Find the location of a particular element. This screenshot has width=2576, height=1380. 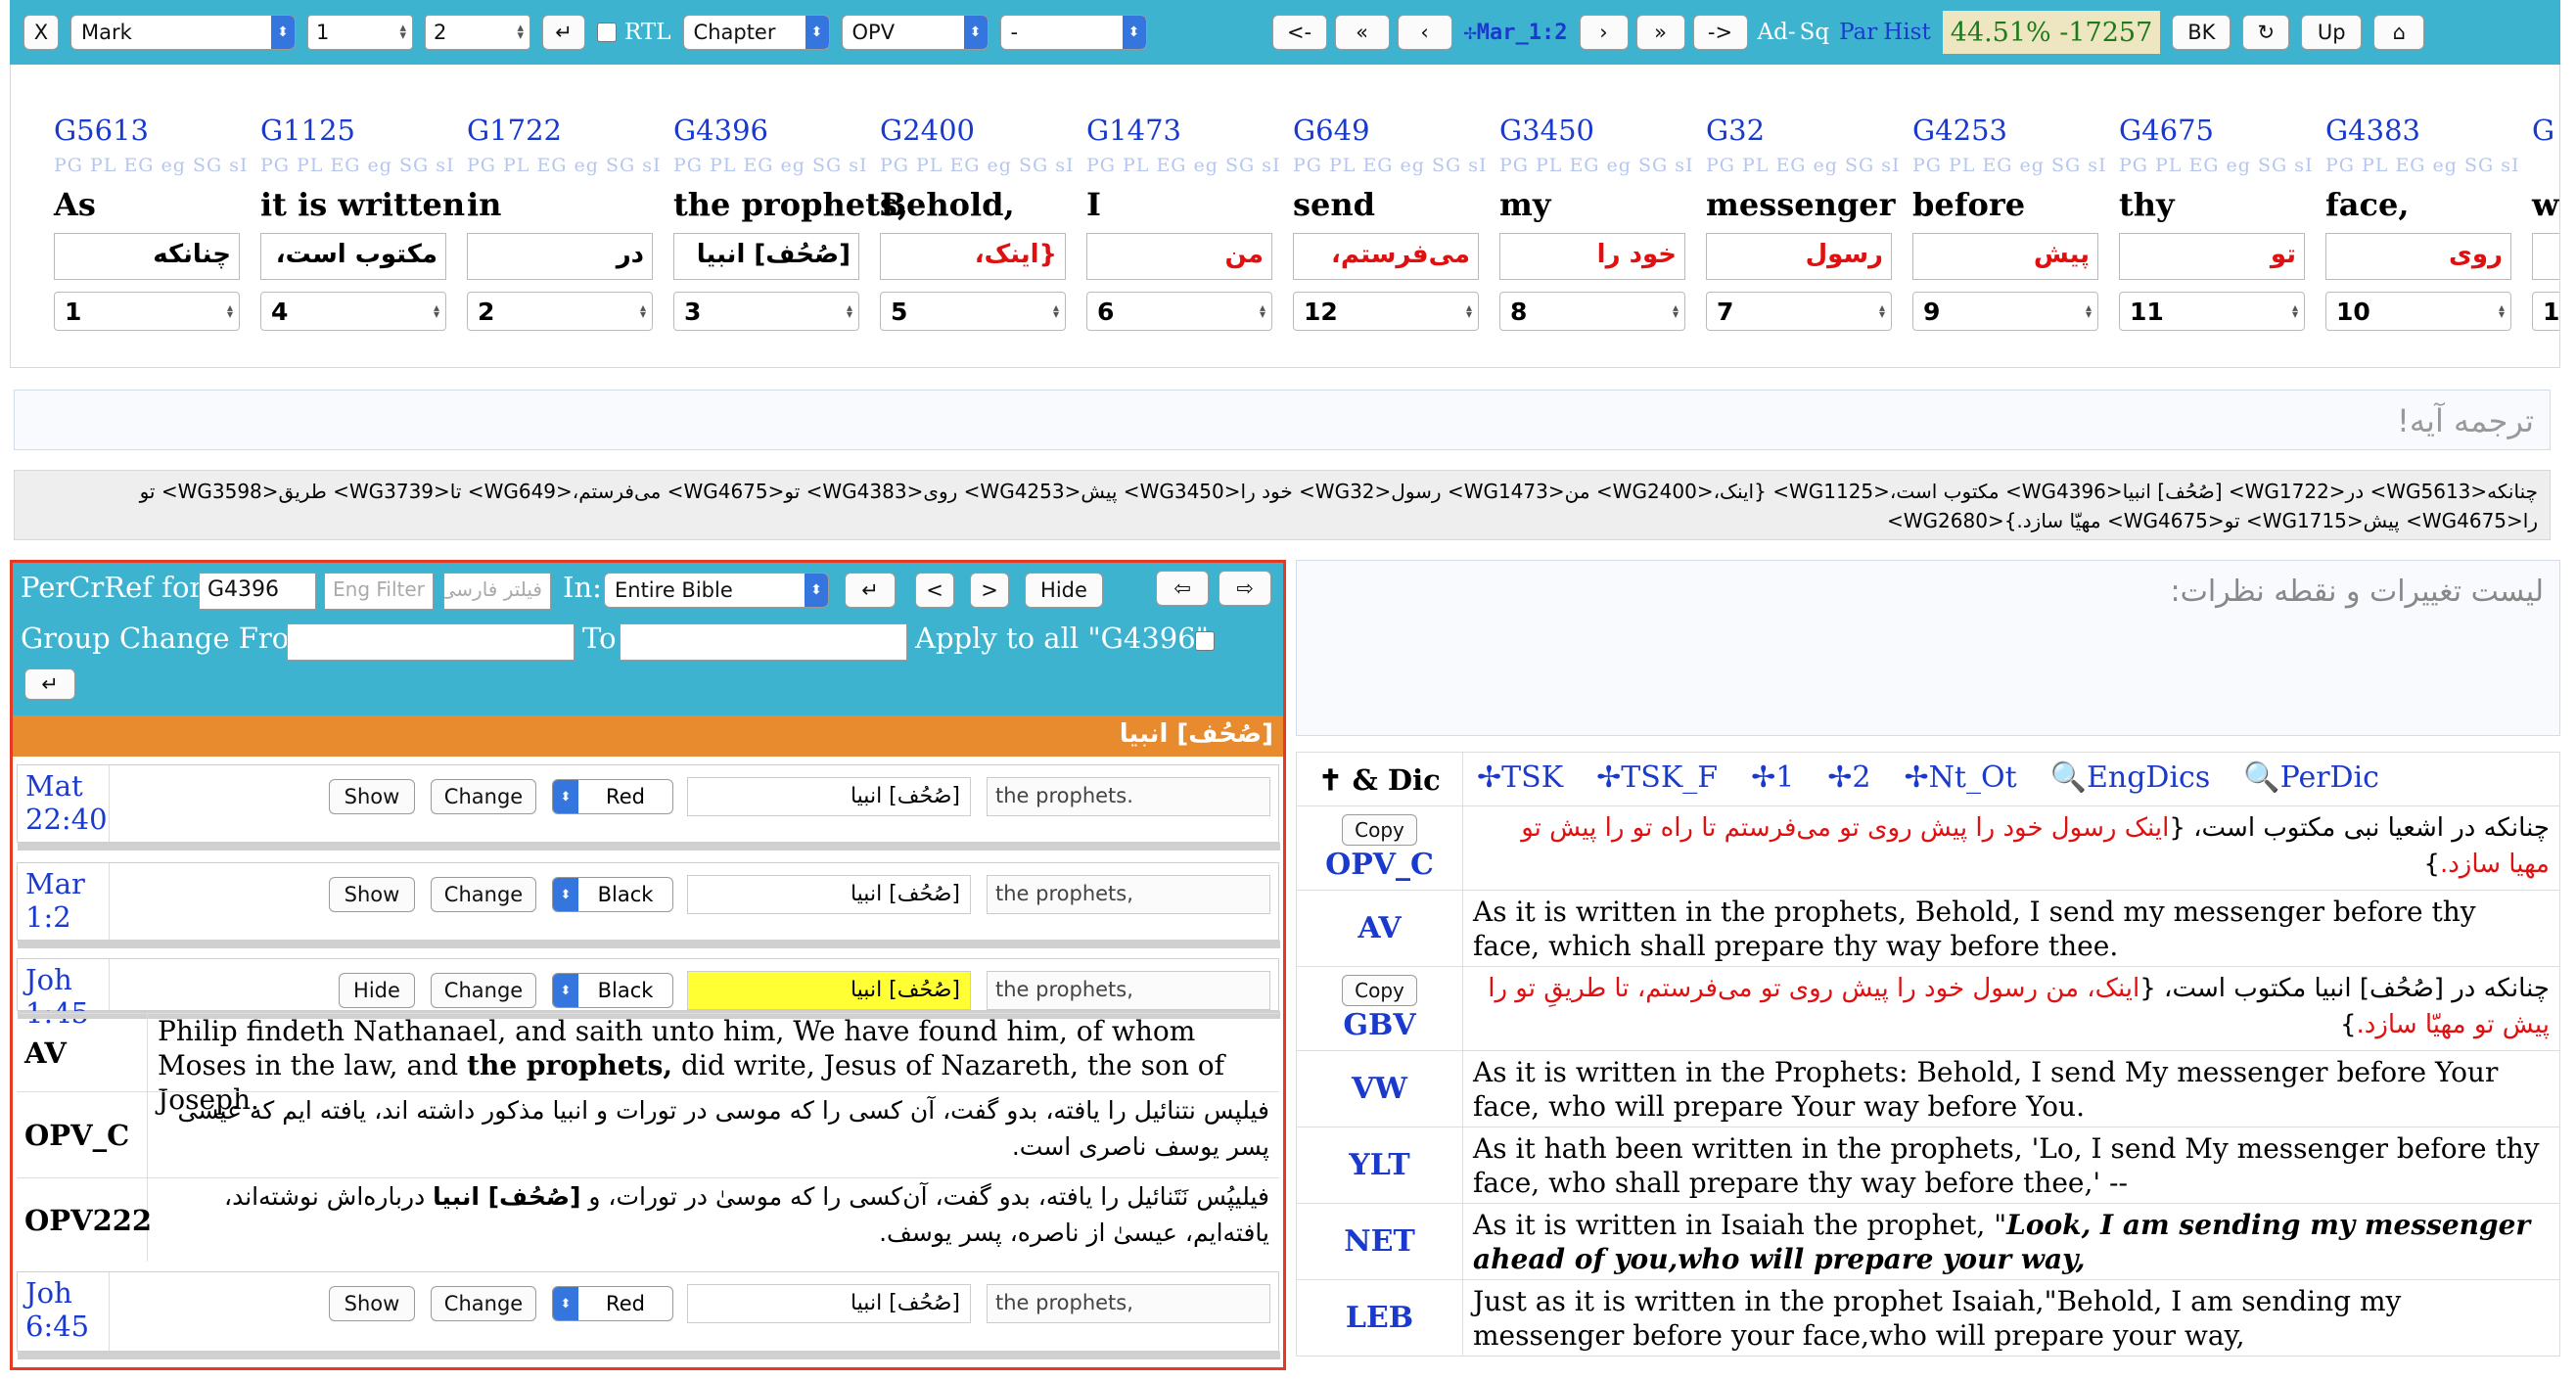

version-label: OPV_C is located at coordinates (1379, 865).